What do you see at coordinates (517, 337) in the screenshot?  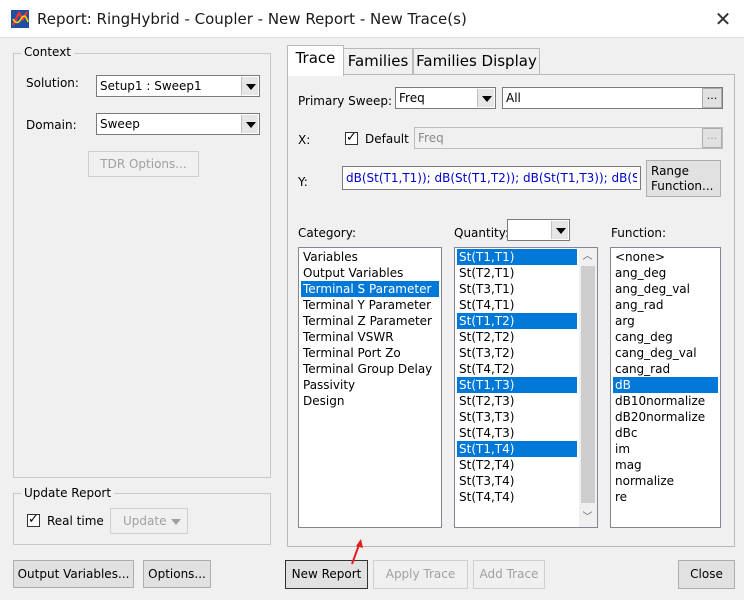 I see `quantity-list-item: St(T2,T2)` at bounding box center [517, 337].